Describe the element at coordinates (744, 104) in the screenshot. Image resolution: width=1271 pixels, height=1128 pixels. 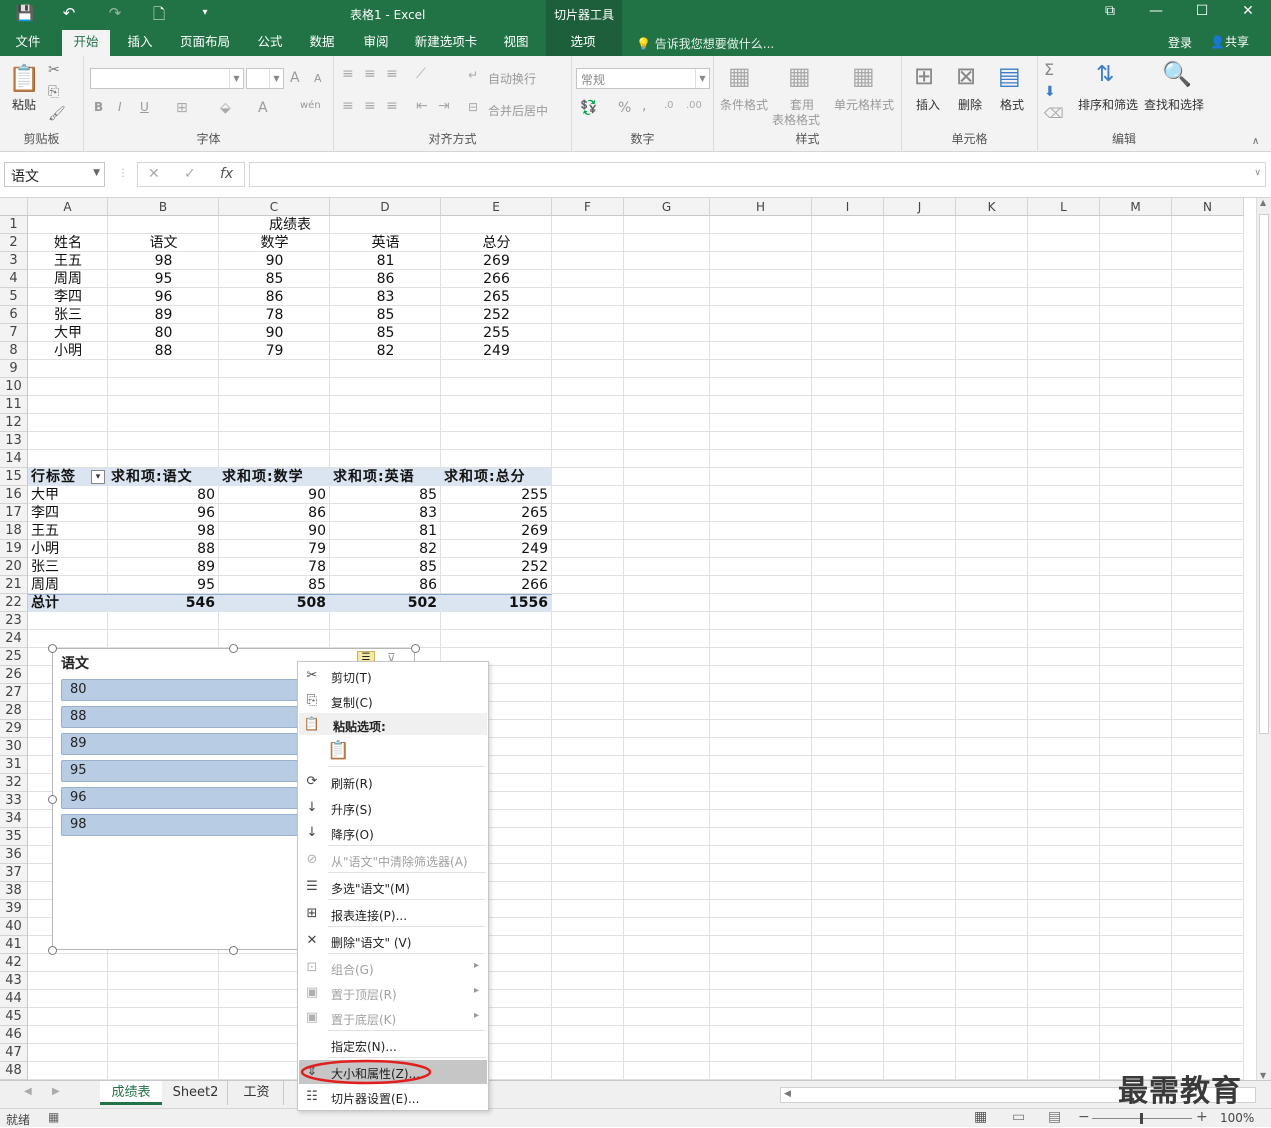
I see `conditional-format-button: 条件格式` at that location.